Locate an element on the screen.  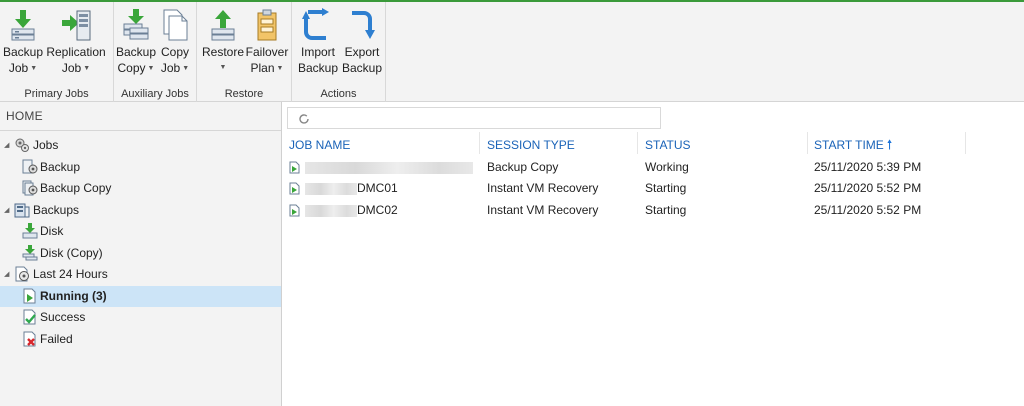
table-row: Backup Copy Working 25/11/2020 5:39 PM is located at coordinates (653, 167).